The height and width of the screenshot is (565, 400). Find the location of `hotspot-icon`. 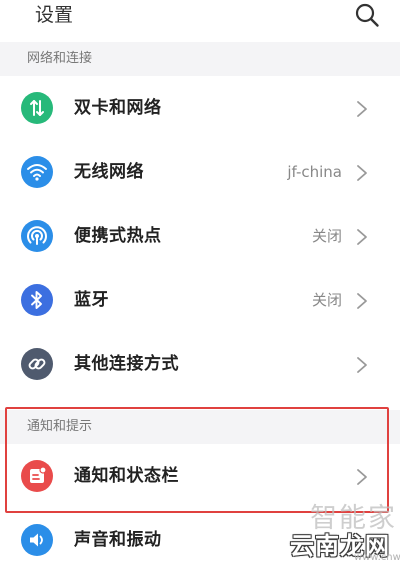

hotspot-icon is located at coordinates (37, 236).